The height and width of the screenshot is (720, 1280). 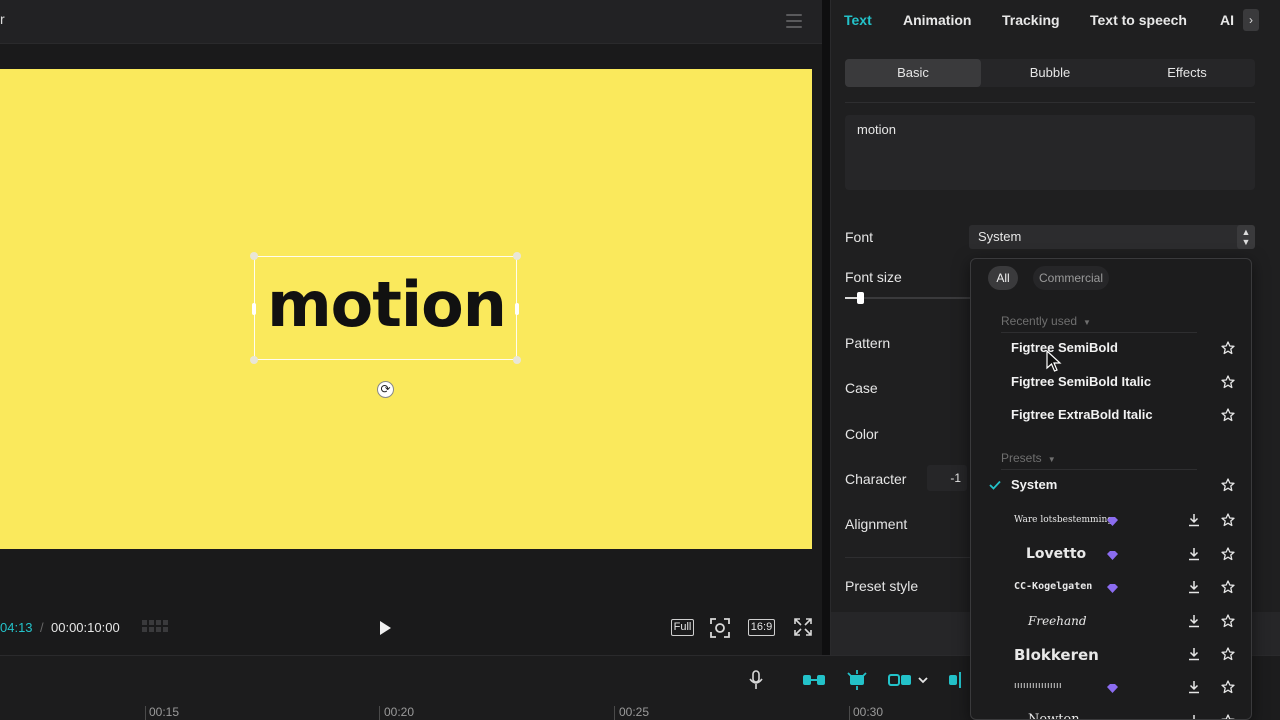 What do you see at coordinates (913, 73) in the screenshot?
I see `subtab-basic: Basic` at bounding box center [913, 73].